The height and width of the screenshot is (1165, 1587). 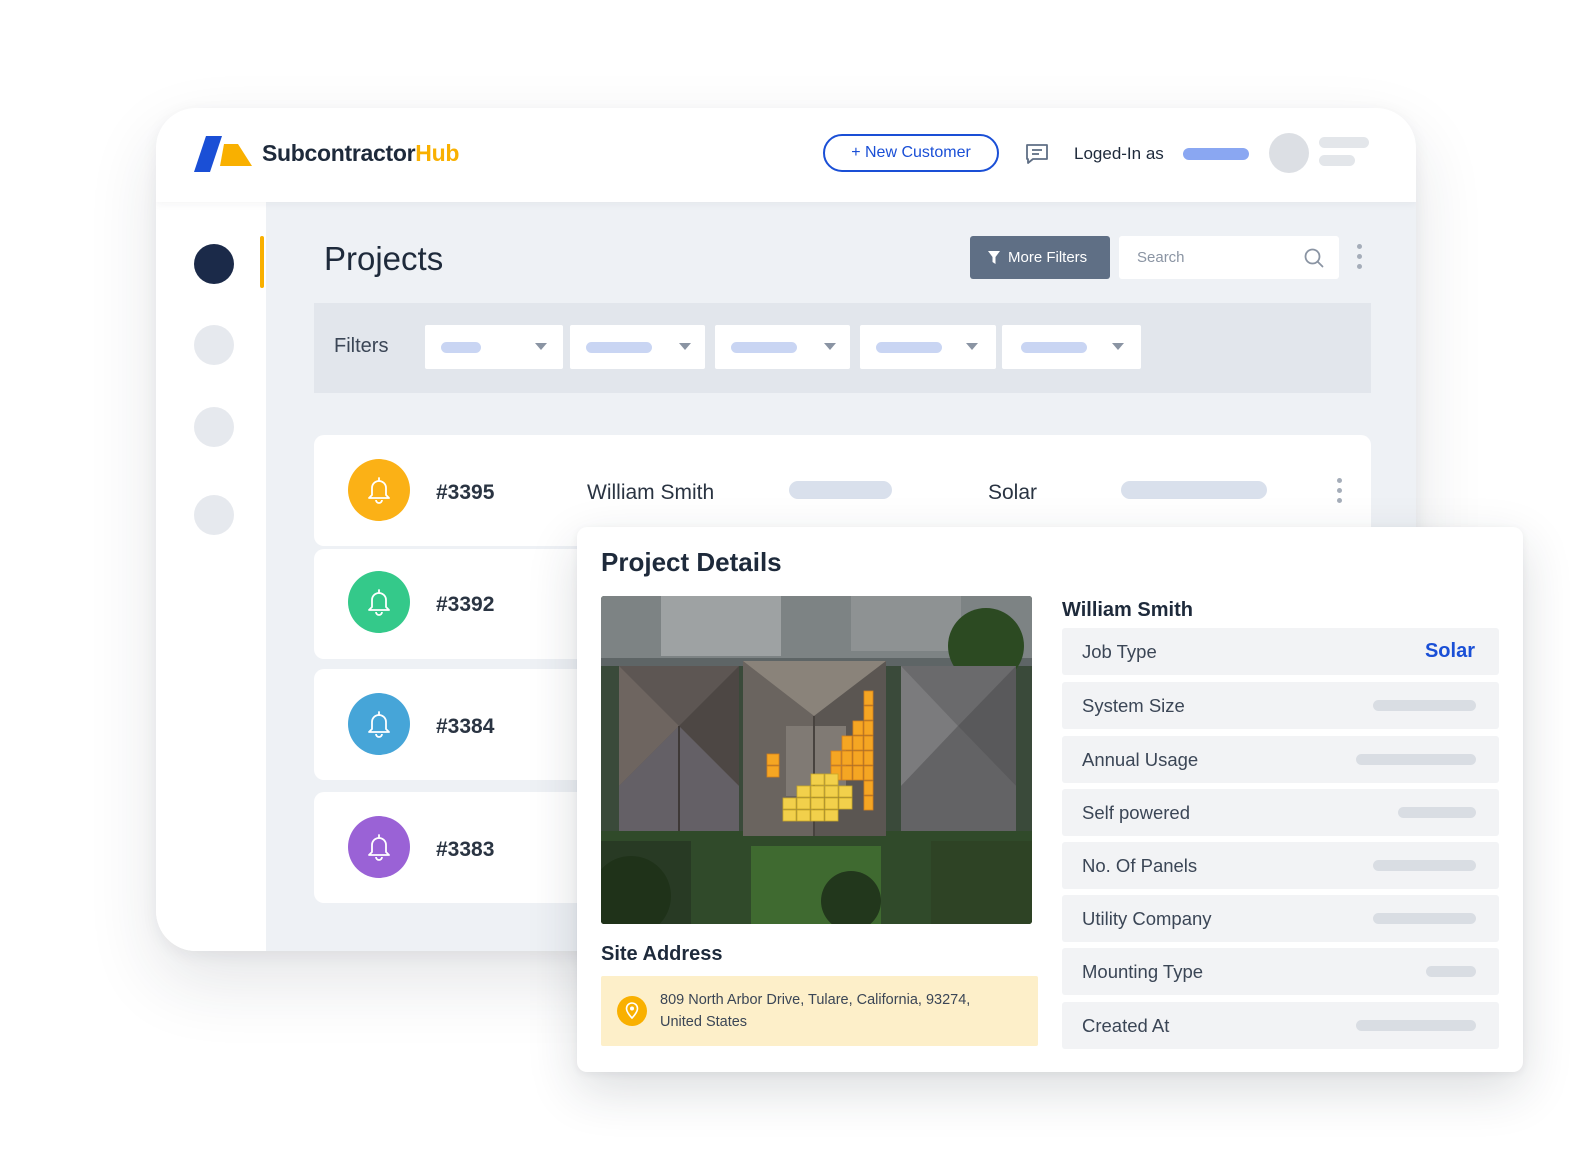 What do you see at coordinates (1449, 651) in the screenshot?
I see `job-type-value: Solar` at bounding box center [1449, 651].